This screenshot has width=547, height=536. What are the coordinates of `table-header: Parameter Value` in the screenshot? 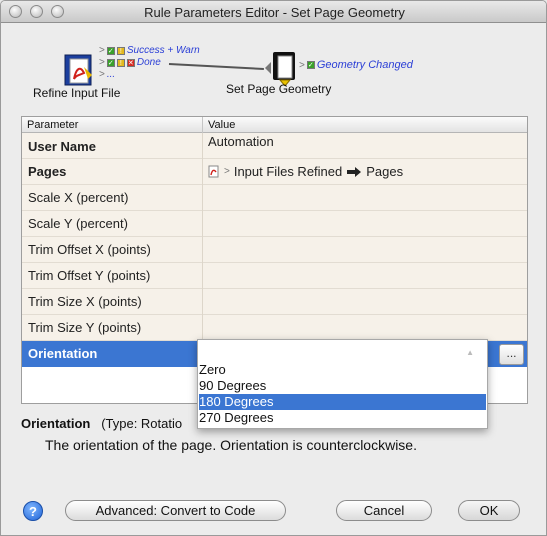 It's located at (274, 125).